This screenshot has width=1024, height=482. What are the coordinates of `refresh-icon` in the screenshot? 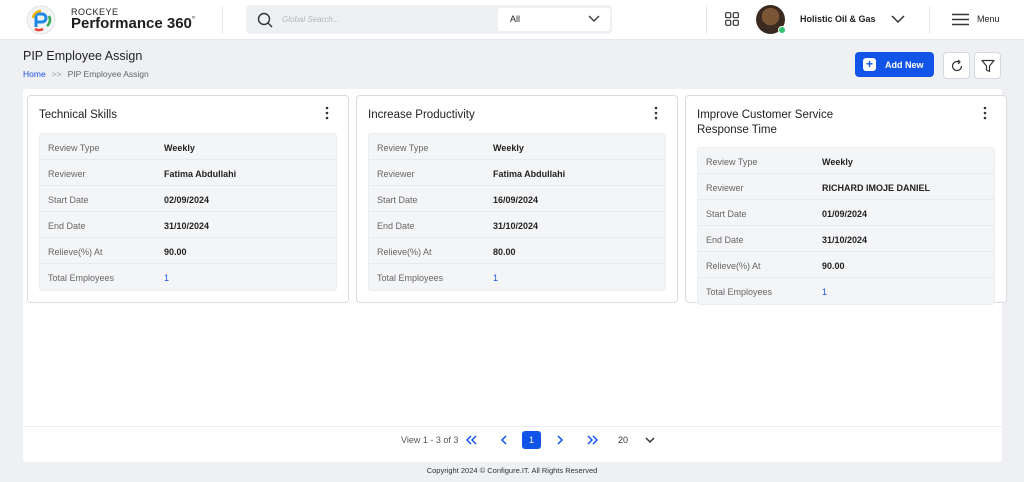 It's located at (957, 65).